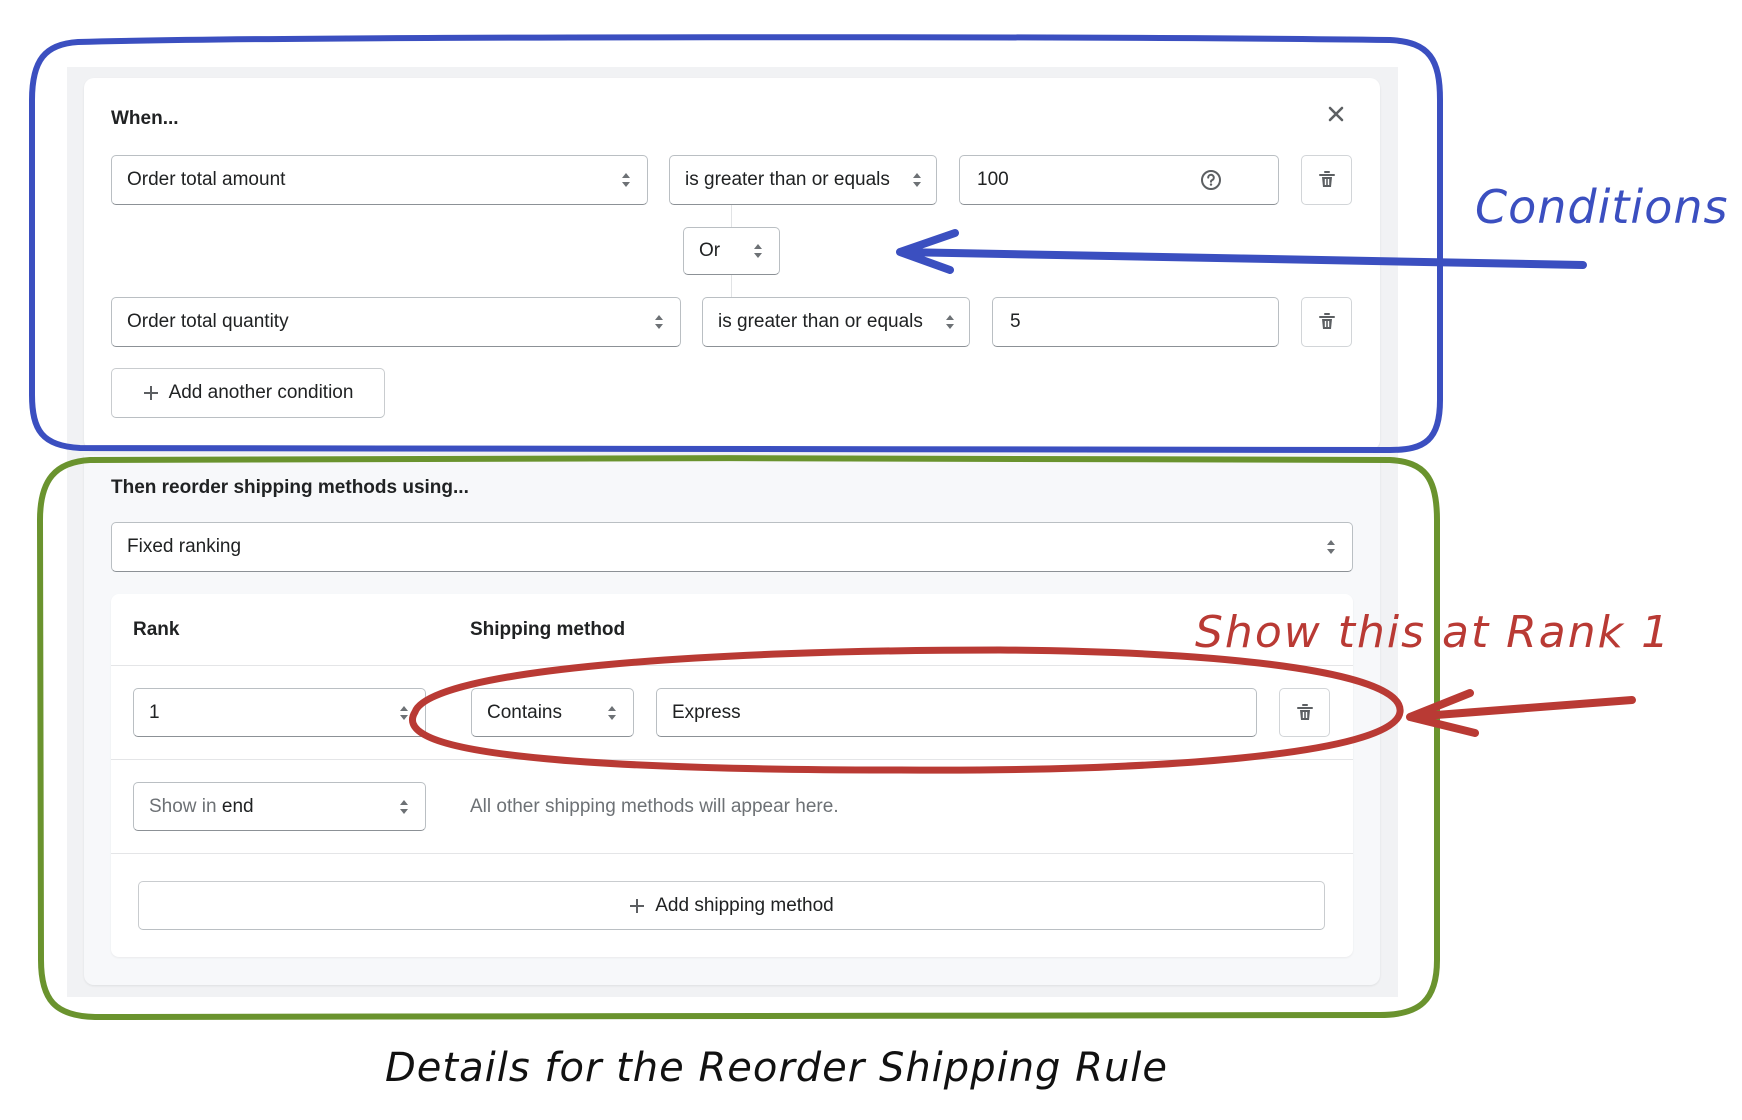 This screenshot has height=1120, width=1742. I want to click on add-condition-button: Add another condition, so click(248, 393).